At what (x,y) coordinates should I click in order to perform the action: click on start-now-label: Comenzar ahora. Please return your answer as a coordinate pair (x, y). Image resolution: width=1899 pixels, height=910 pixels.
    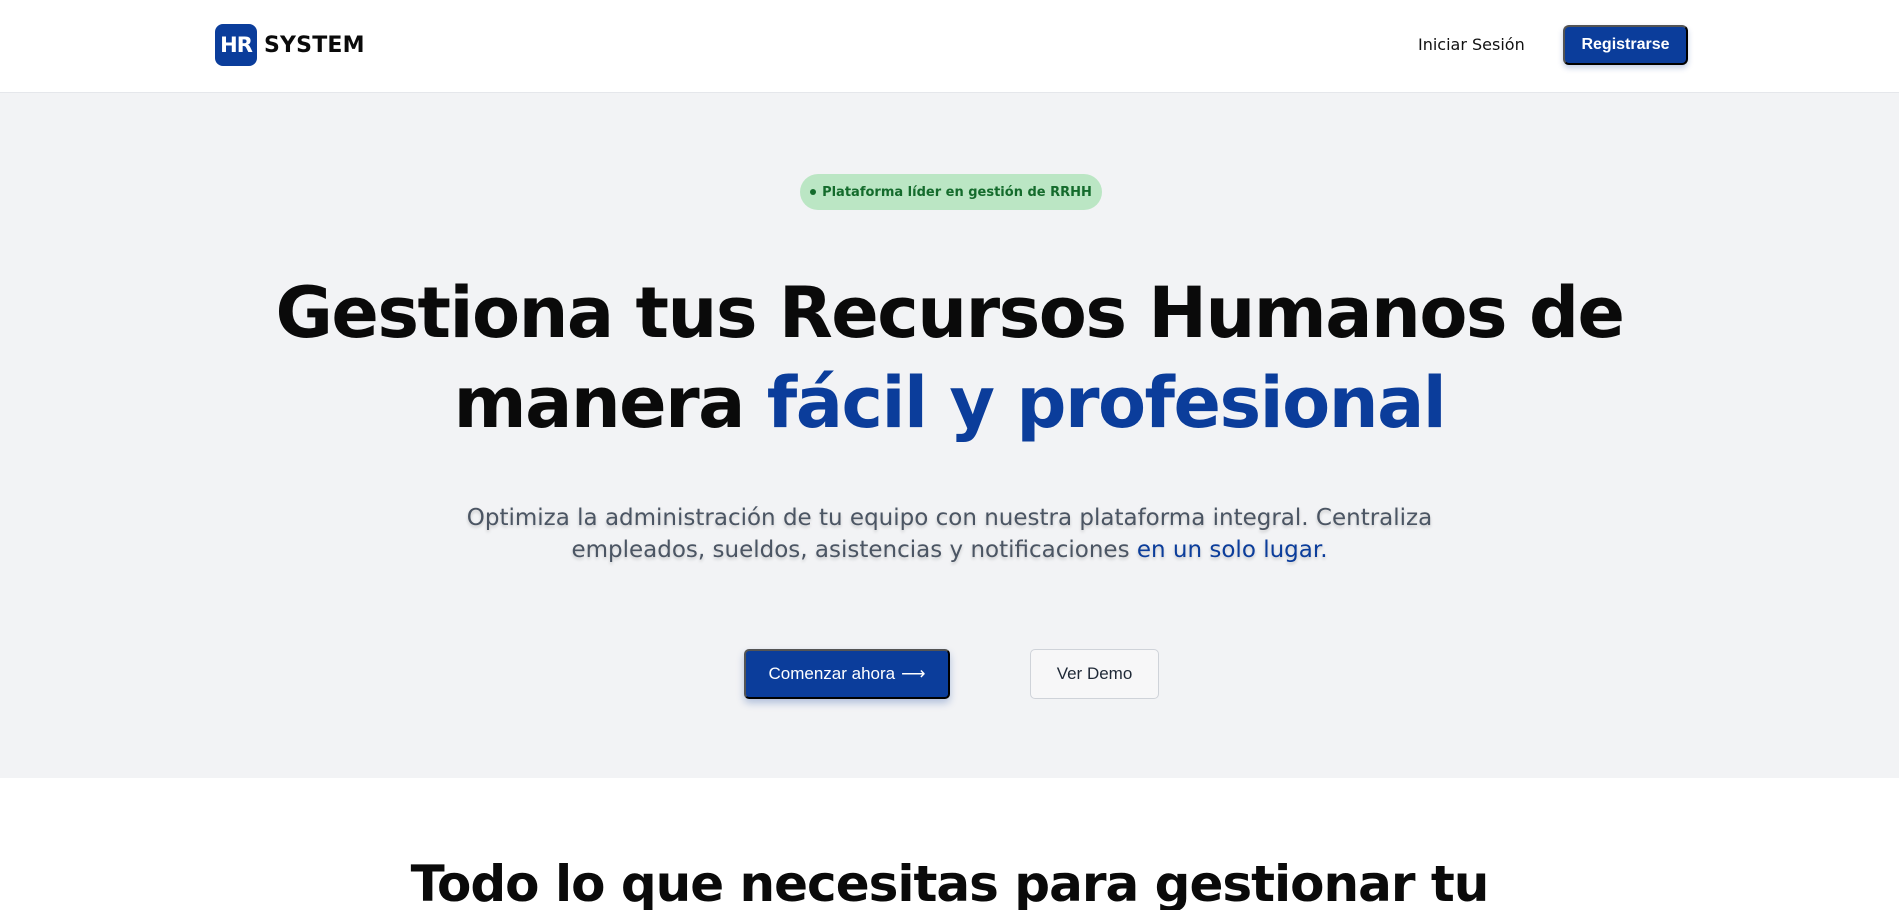
    Looking at the image, I should click on (832, 673).